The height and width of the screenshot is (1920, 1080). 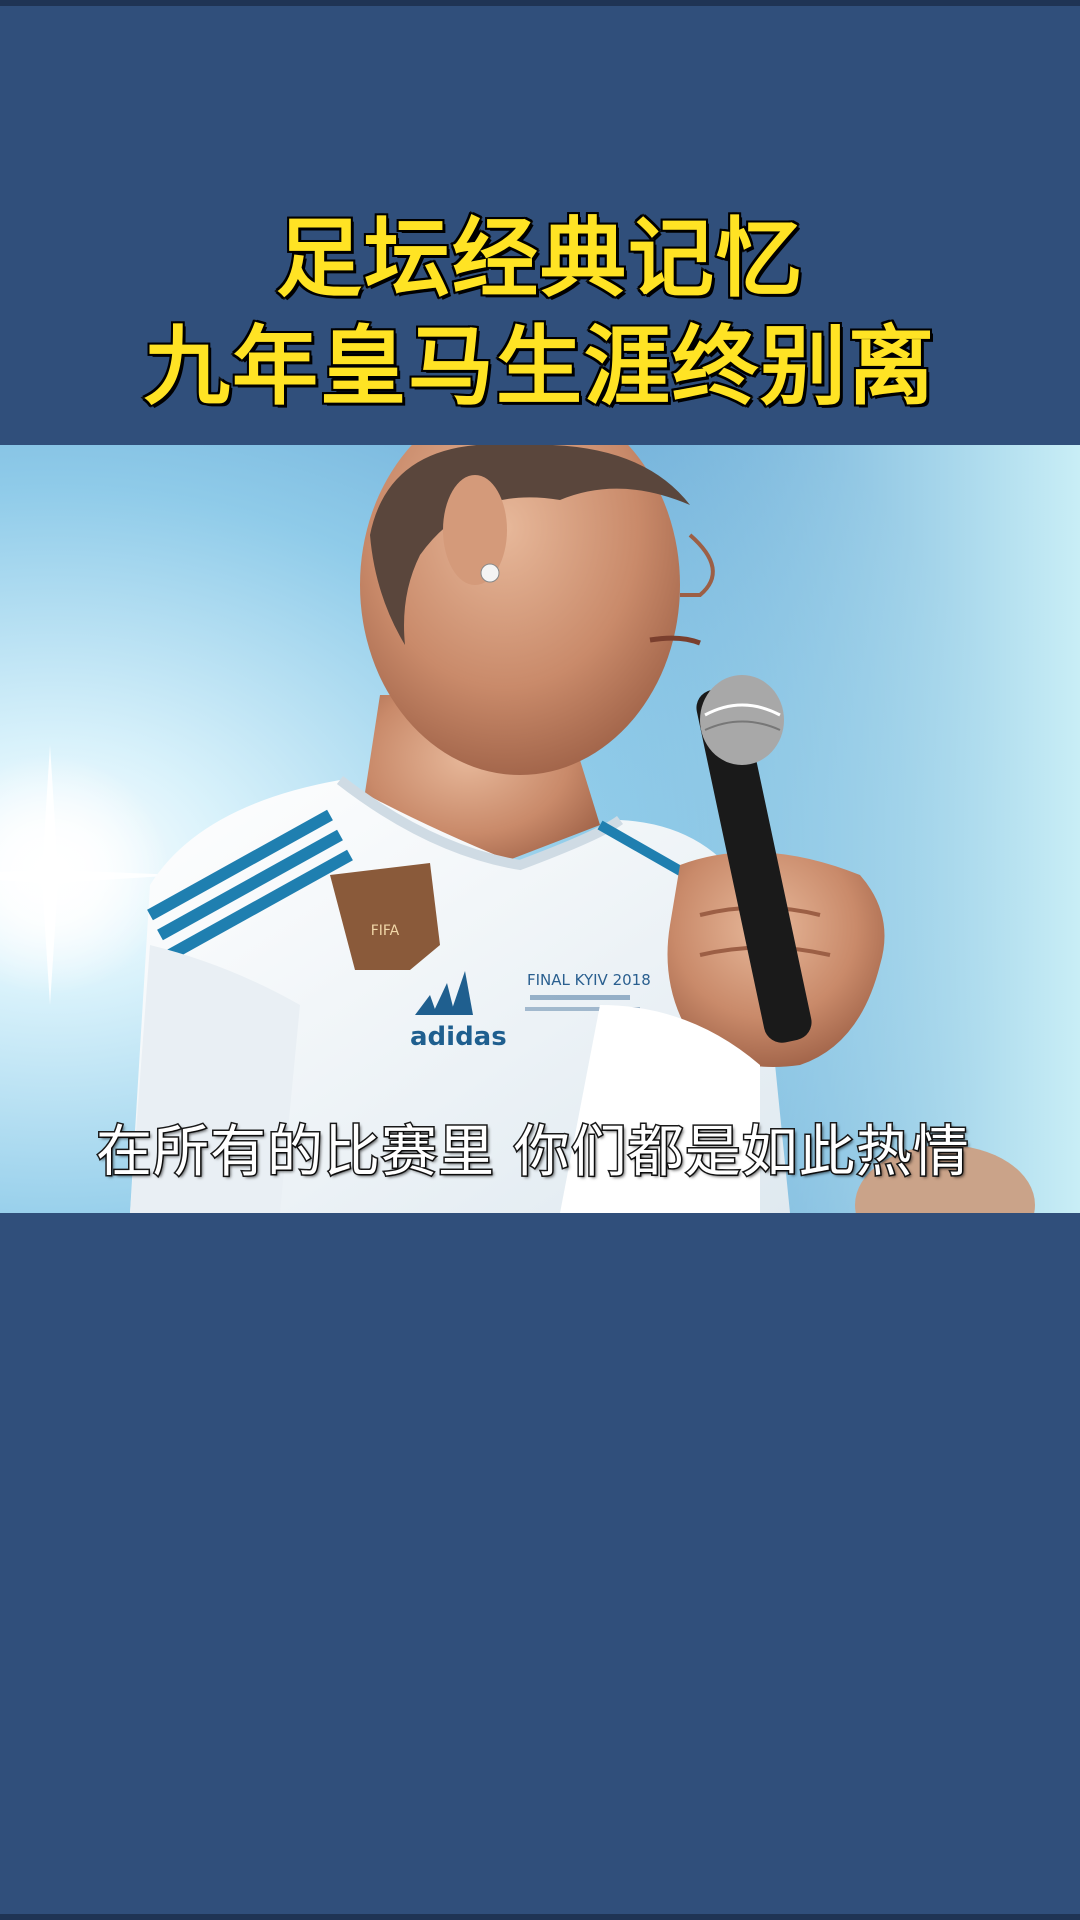 What do you see at coordinates (540, 313) in the screenshot?
I see `video-title: 足坛经典记忆 九年皇马生涯终别离` at bounding box center [540, 313].